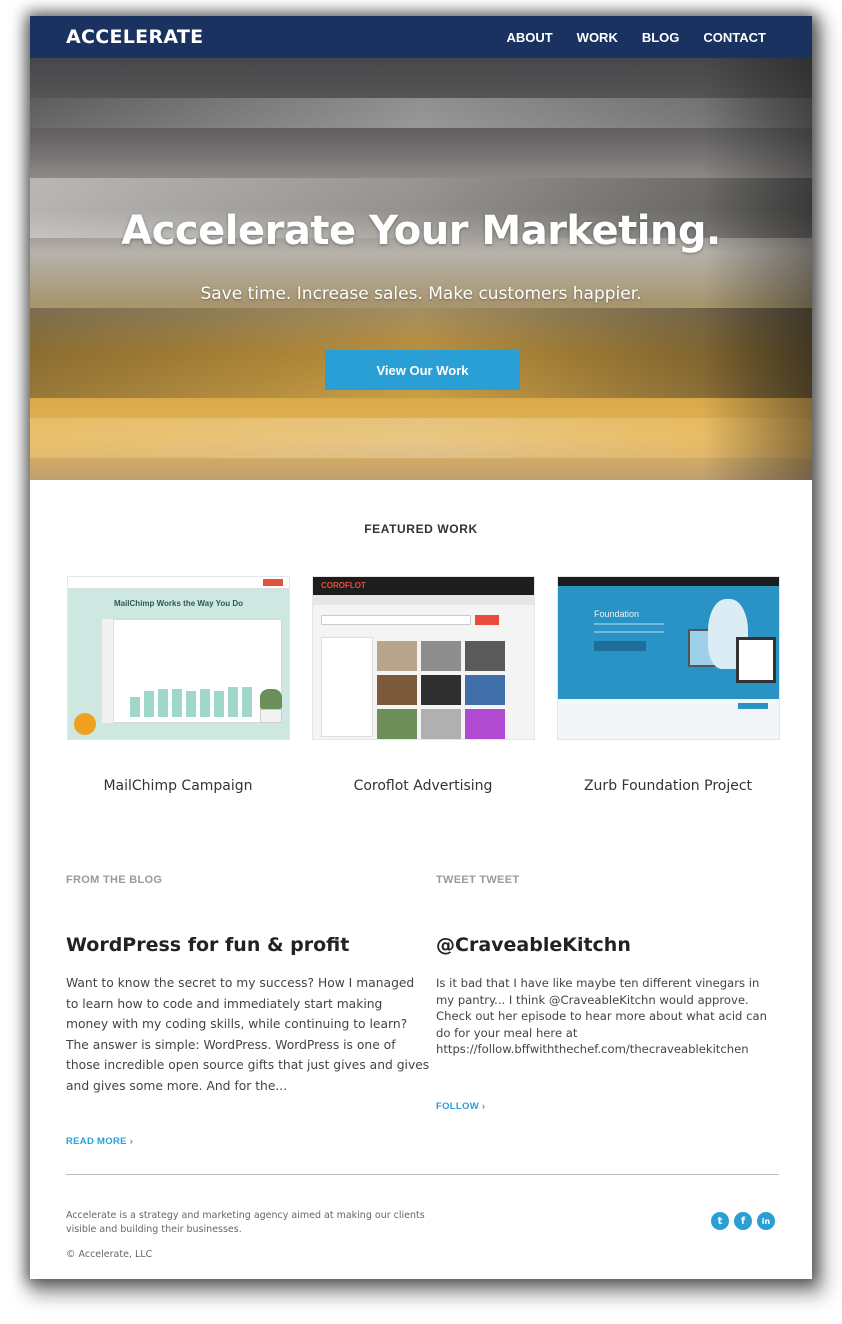 The width and height of the screenshot is (842, 1324). I want to click on mock-text-lines, so click(629, 628).